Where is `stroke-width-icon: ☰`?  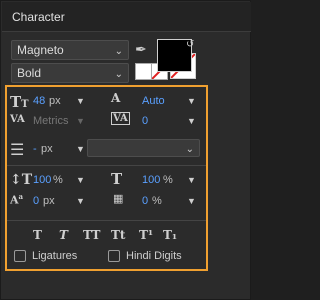
stroke-width-icon: ☰ is located at coordinates (17, 150).